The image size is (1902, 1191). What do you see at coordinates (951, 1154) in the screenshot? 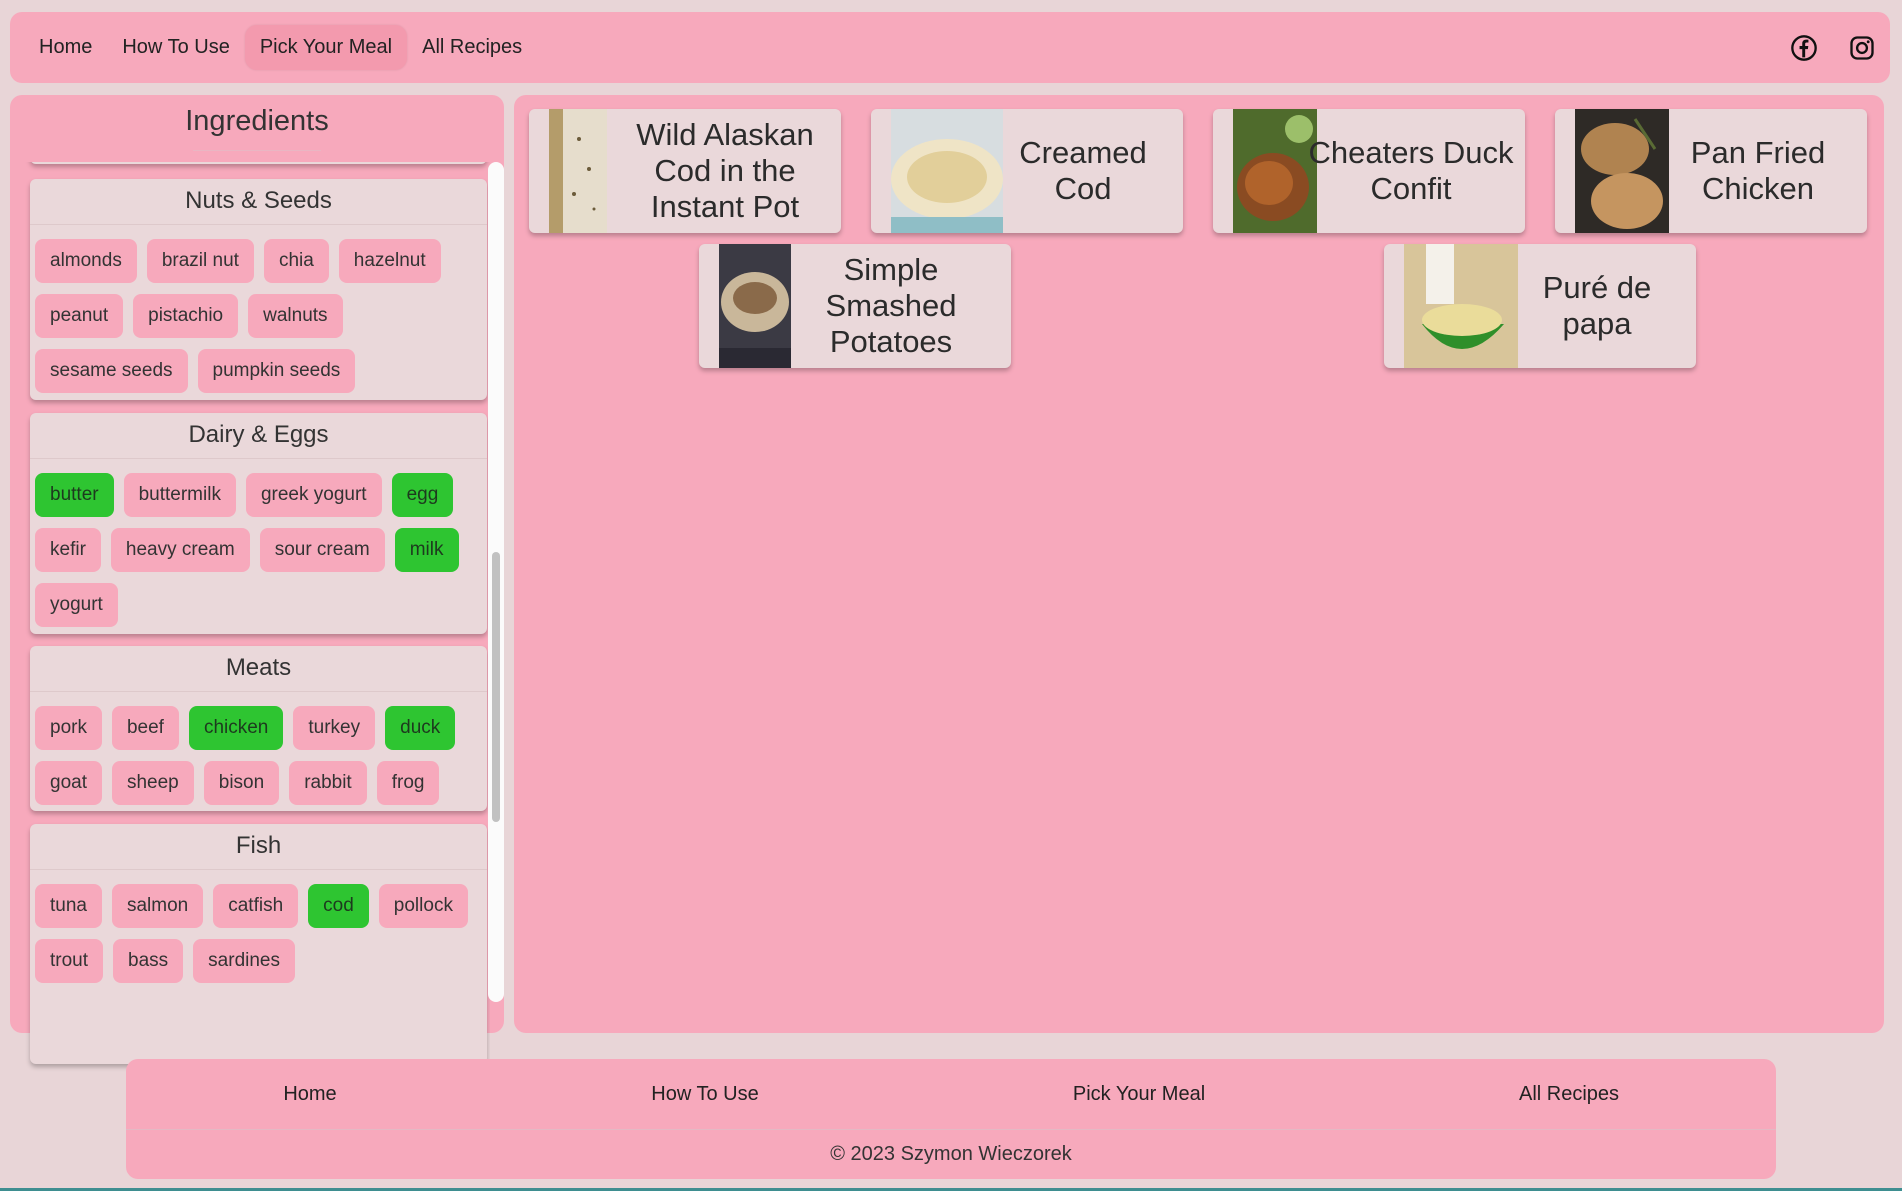
I see `footer-copyright: © 2023 Szymon Wieczorek` at bounding box center [951, 1154].